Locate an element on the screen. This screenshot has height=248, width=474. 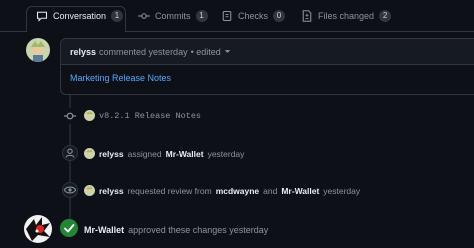
tab-label: Conversation is located at coordinates (80, 16).